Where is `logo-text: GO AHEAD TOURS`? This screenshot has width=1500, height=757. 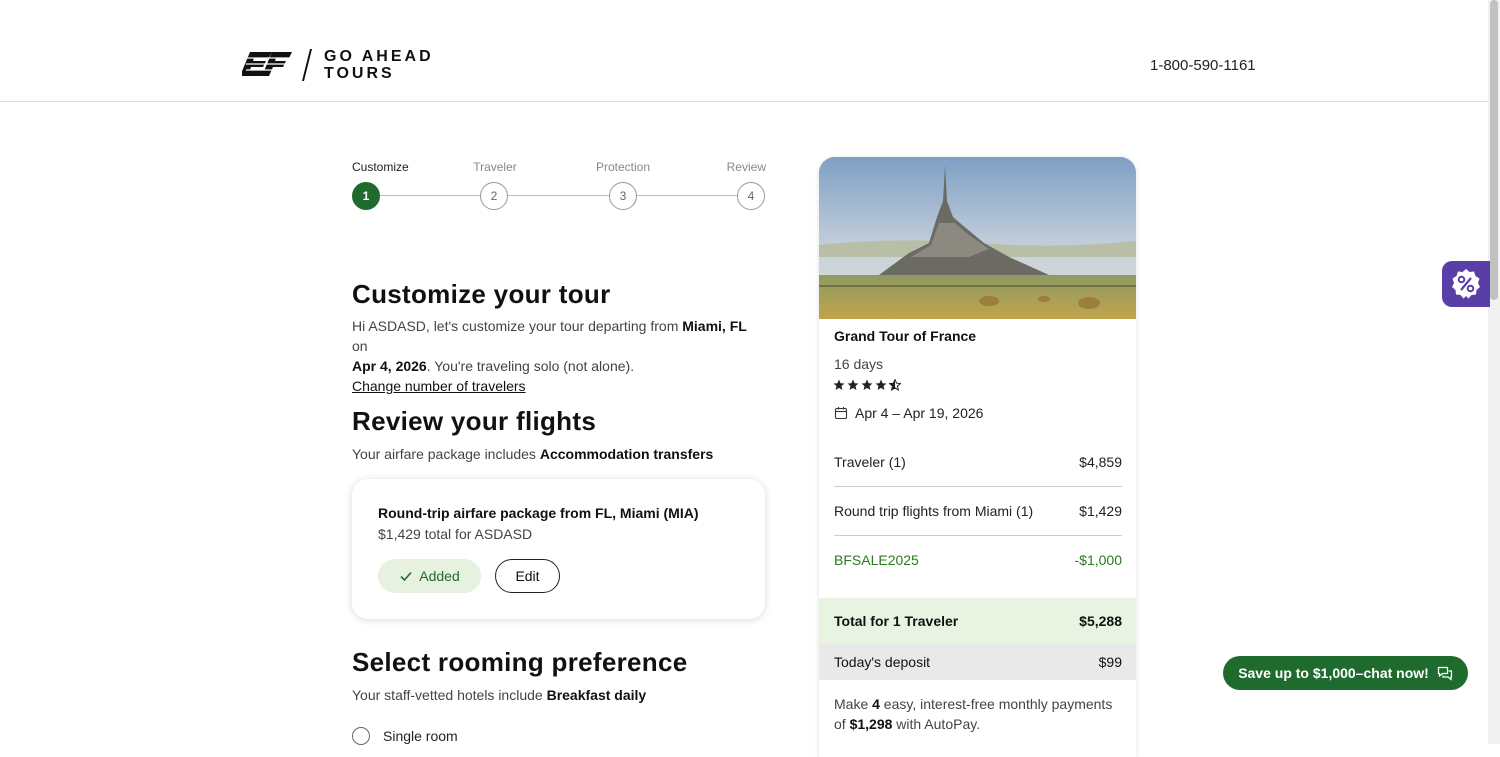 logo-text: GO AHEAD TOURS is located at coordinates (379, 65).